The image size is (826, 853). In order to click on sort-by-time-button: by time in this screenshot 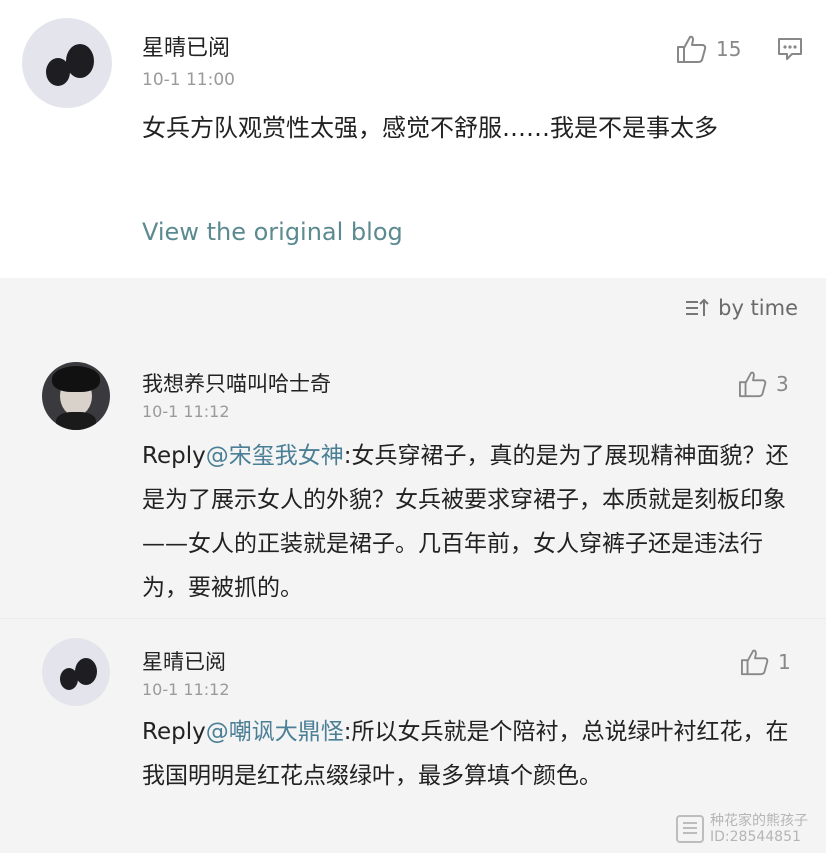, I will do `click(741, 308)`.